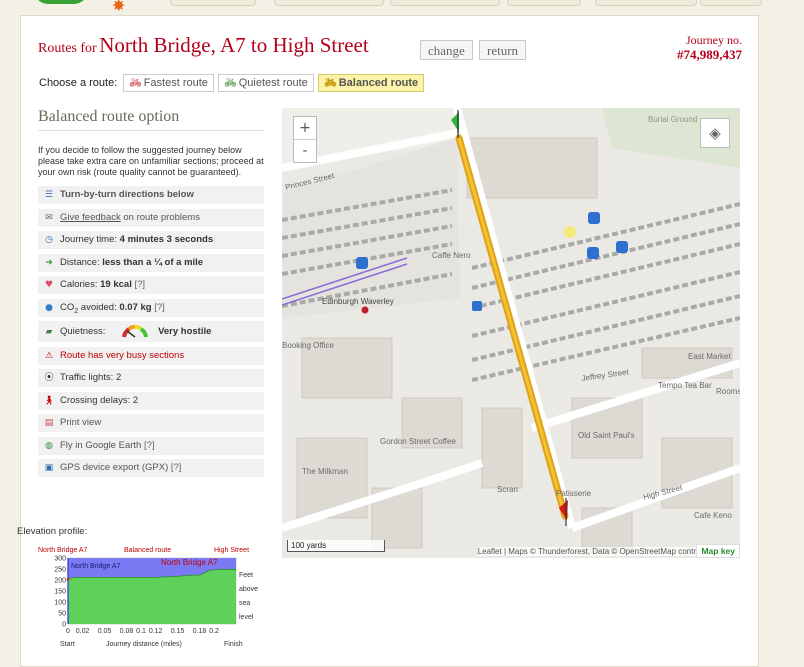  What do you see at coordinates (83, 331) in the screenshot?
I see `quietness-label: Quietness:` at bounding box center [83, 331].